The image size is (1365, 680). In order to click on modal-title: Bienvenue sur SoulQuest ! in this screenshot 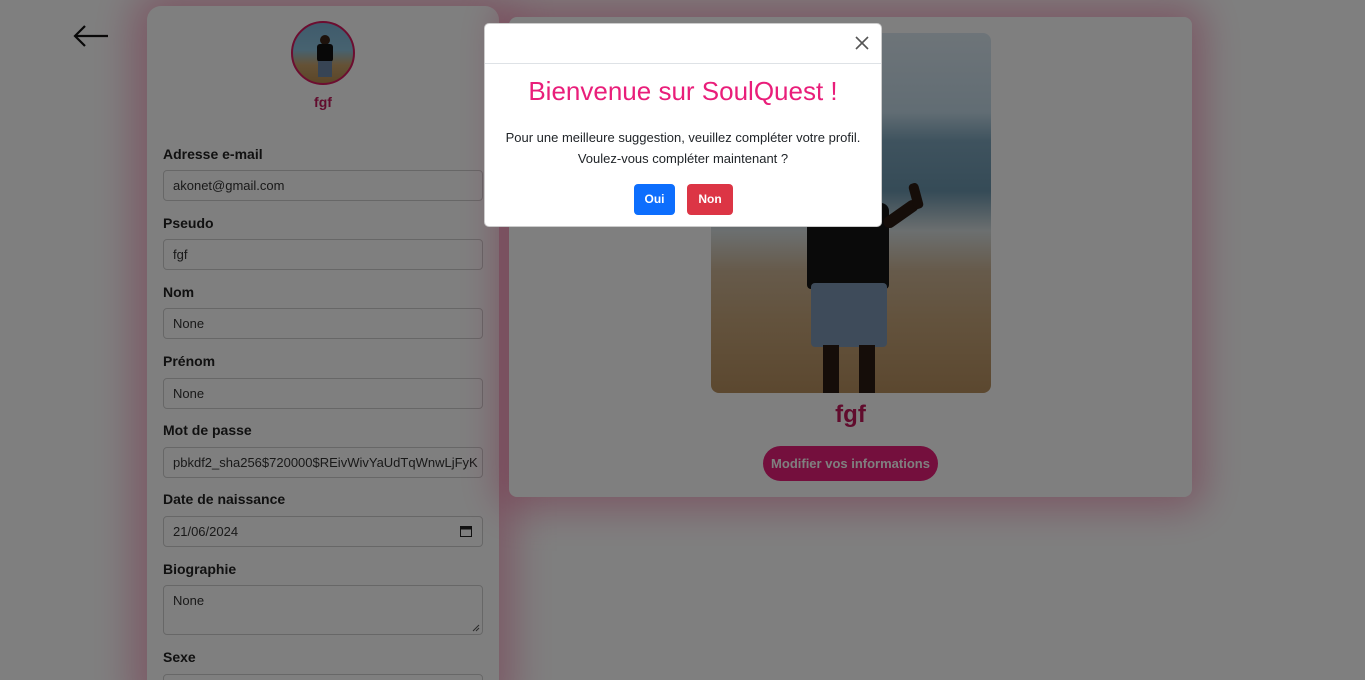, I will do `click(683, 91)`.